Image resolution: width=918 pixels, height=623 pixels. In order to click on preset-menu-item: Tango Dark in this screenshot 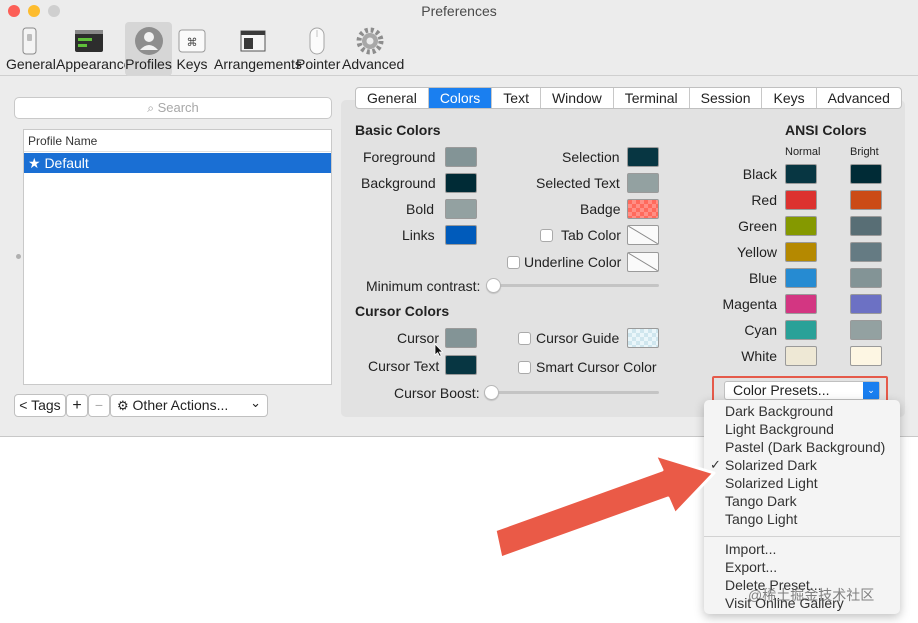, I will do `click(761, 501)`.